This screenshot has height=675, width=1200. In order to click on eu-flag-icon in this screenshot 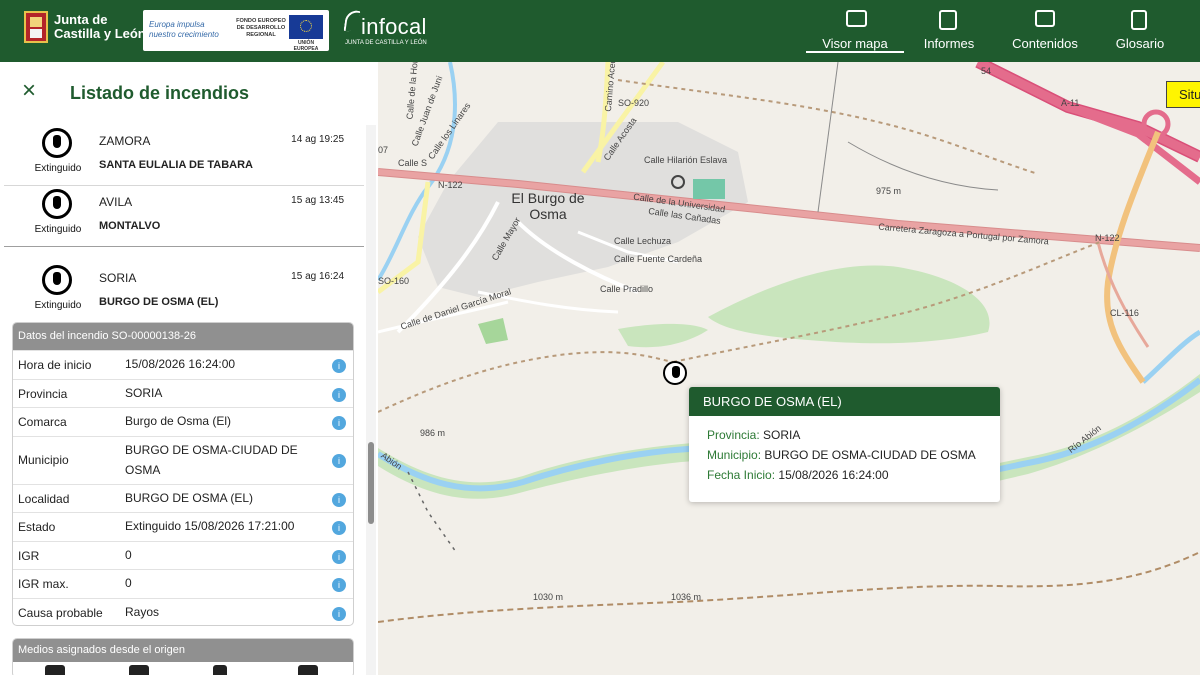, I will do `click(306, 27)`.